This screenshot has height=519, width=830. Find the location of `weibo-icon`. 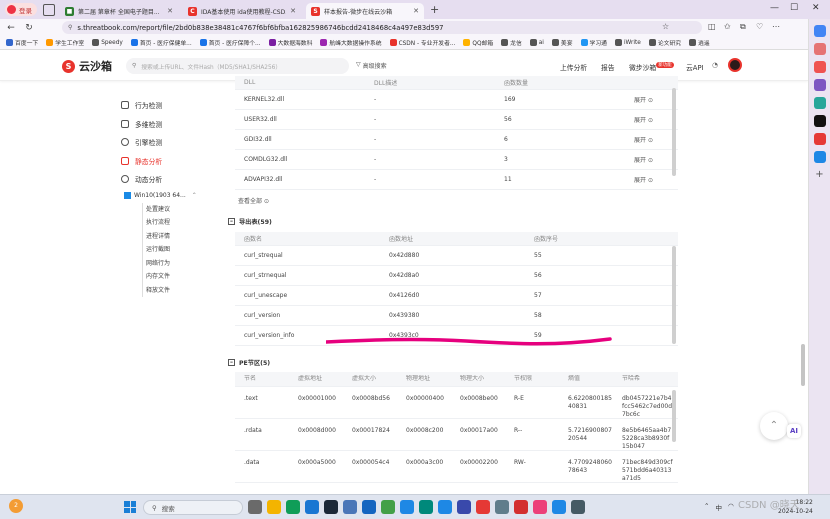

weibo-icon is located at coordinates (819, 139).